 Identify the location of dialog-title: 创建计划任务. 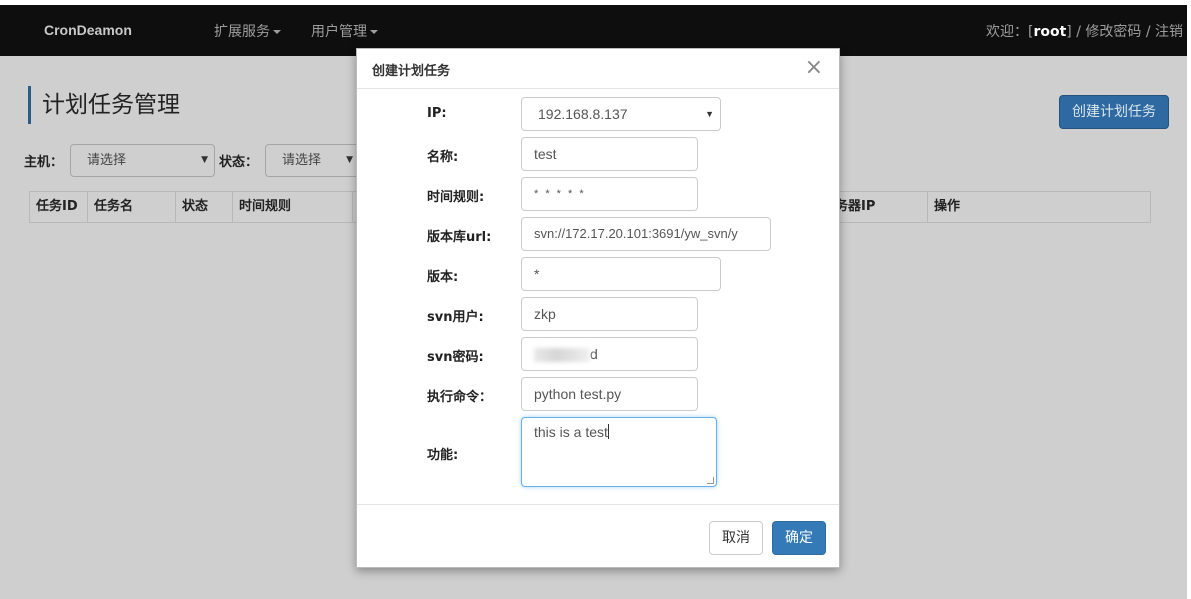
(411, 71).